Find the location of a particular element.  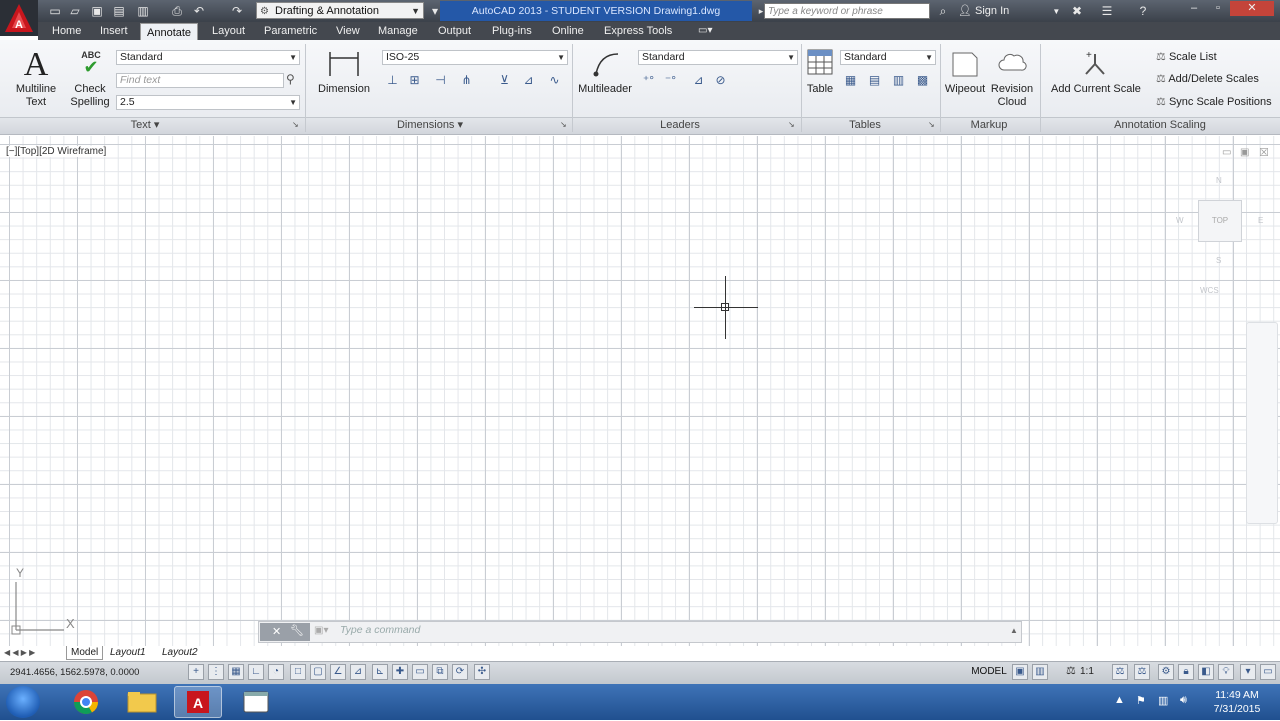

help-icon: ? is located at coordinates (1143, 11).